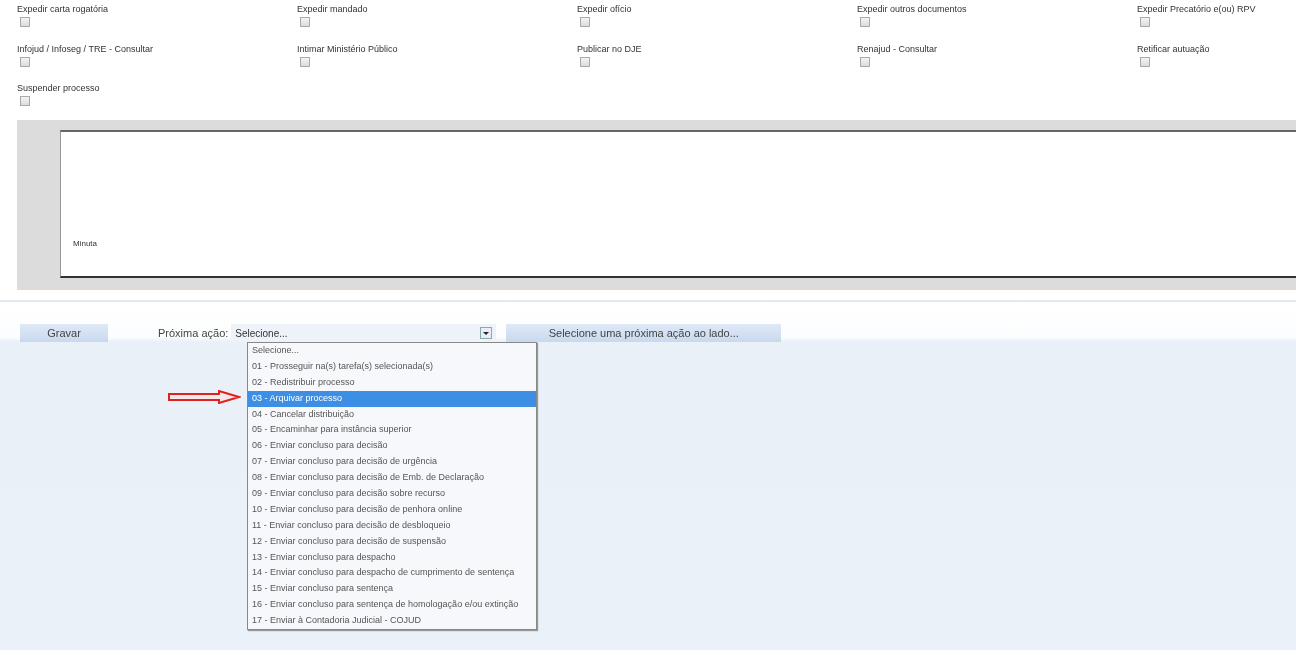 This screenshot has height=655, width=1296. I want to click on checkbox-label: Suspender processo, so click(58, 88).